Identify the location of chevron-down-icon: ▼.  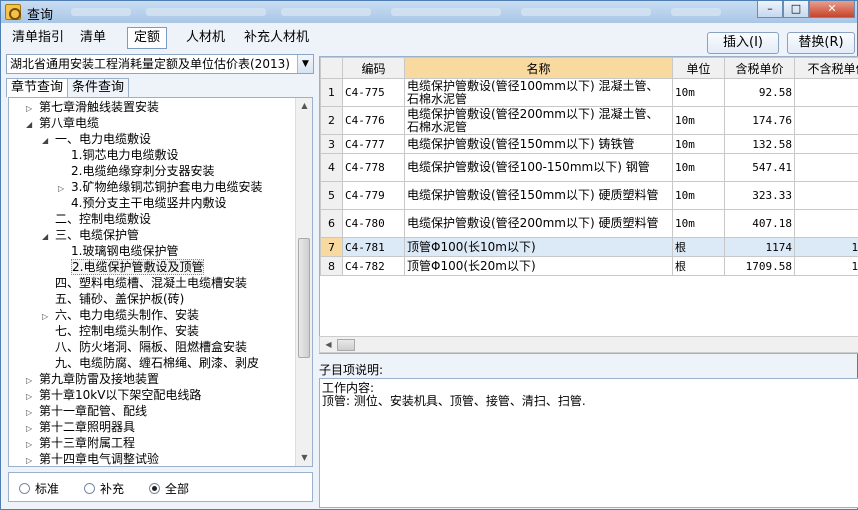
(305, 64).